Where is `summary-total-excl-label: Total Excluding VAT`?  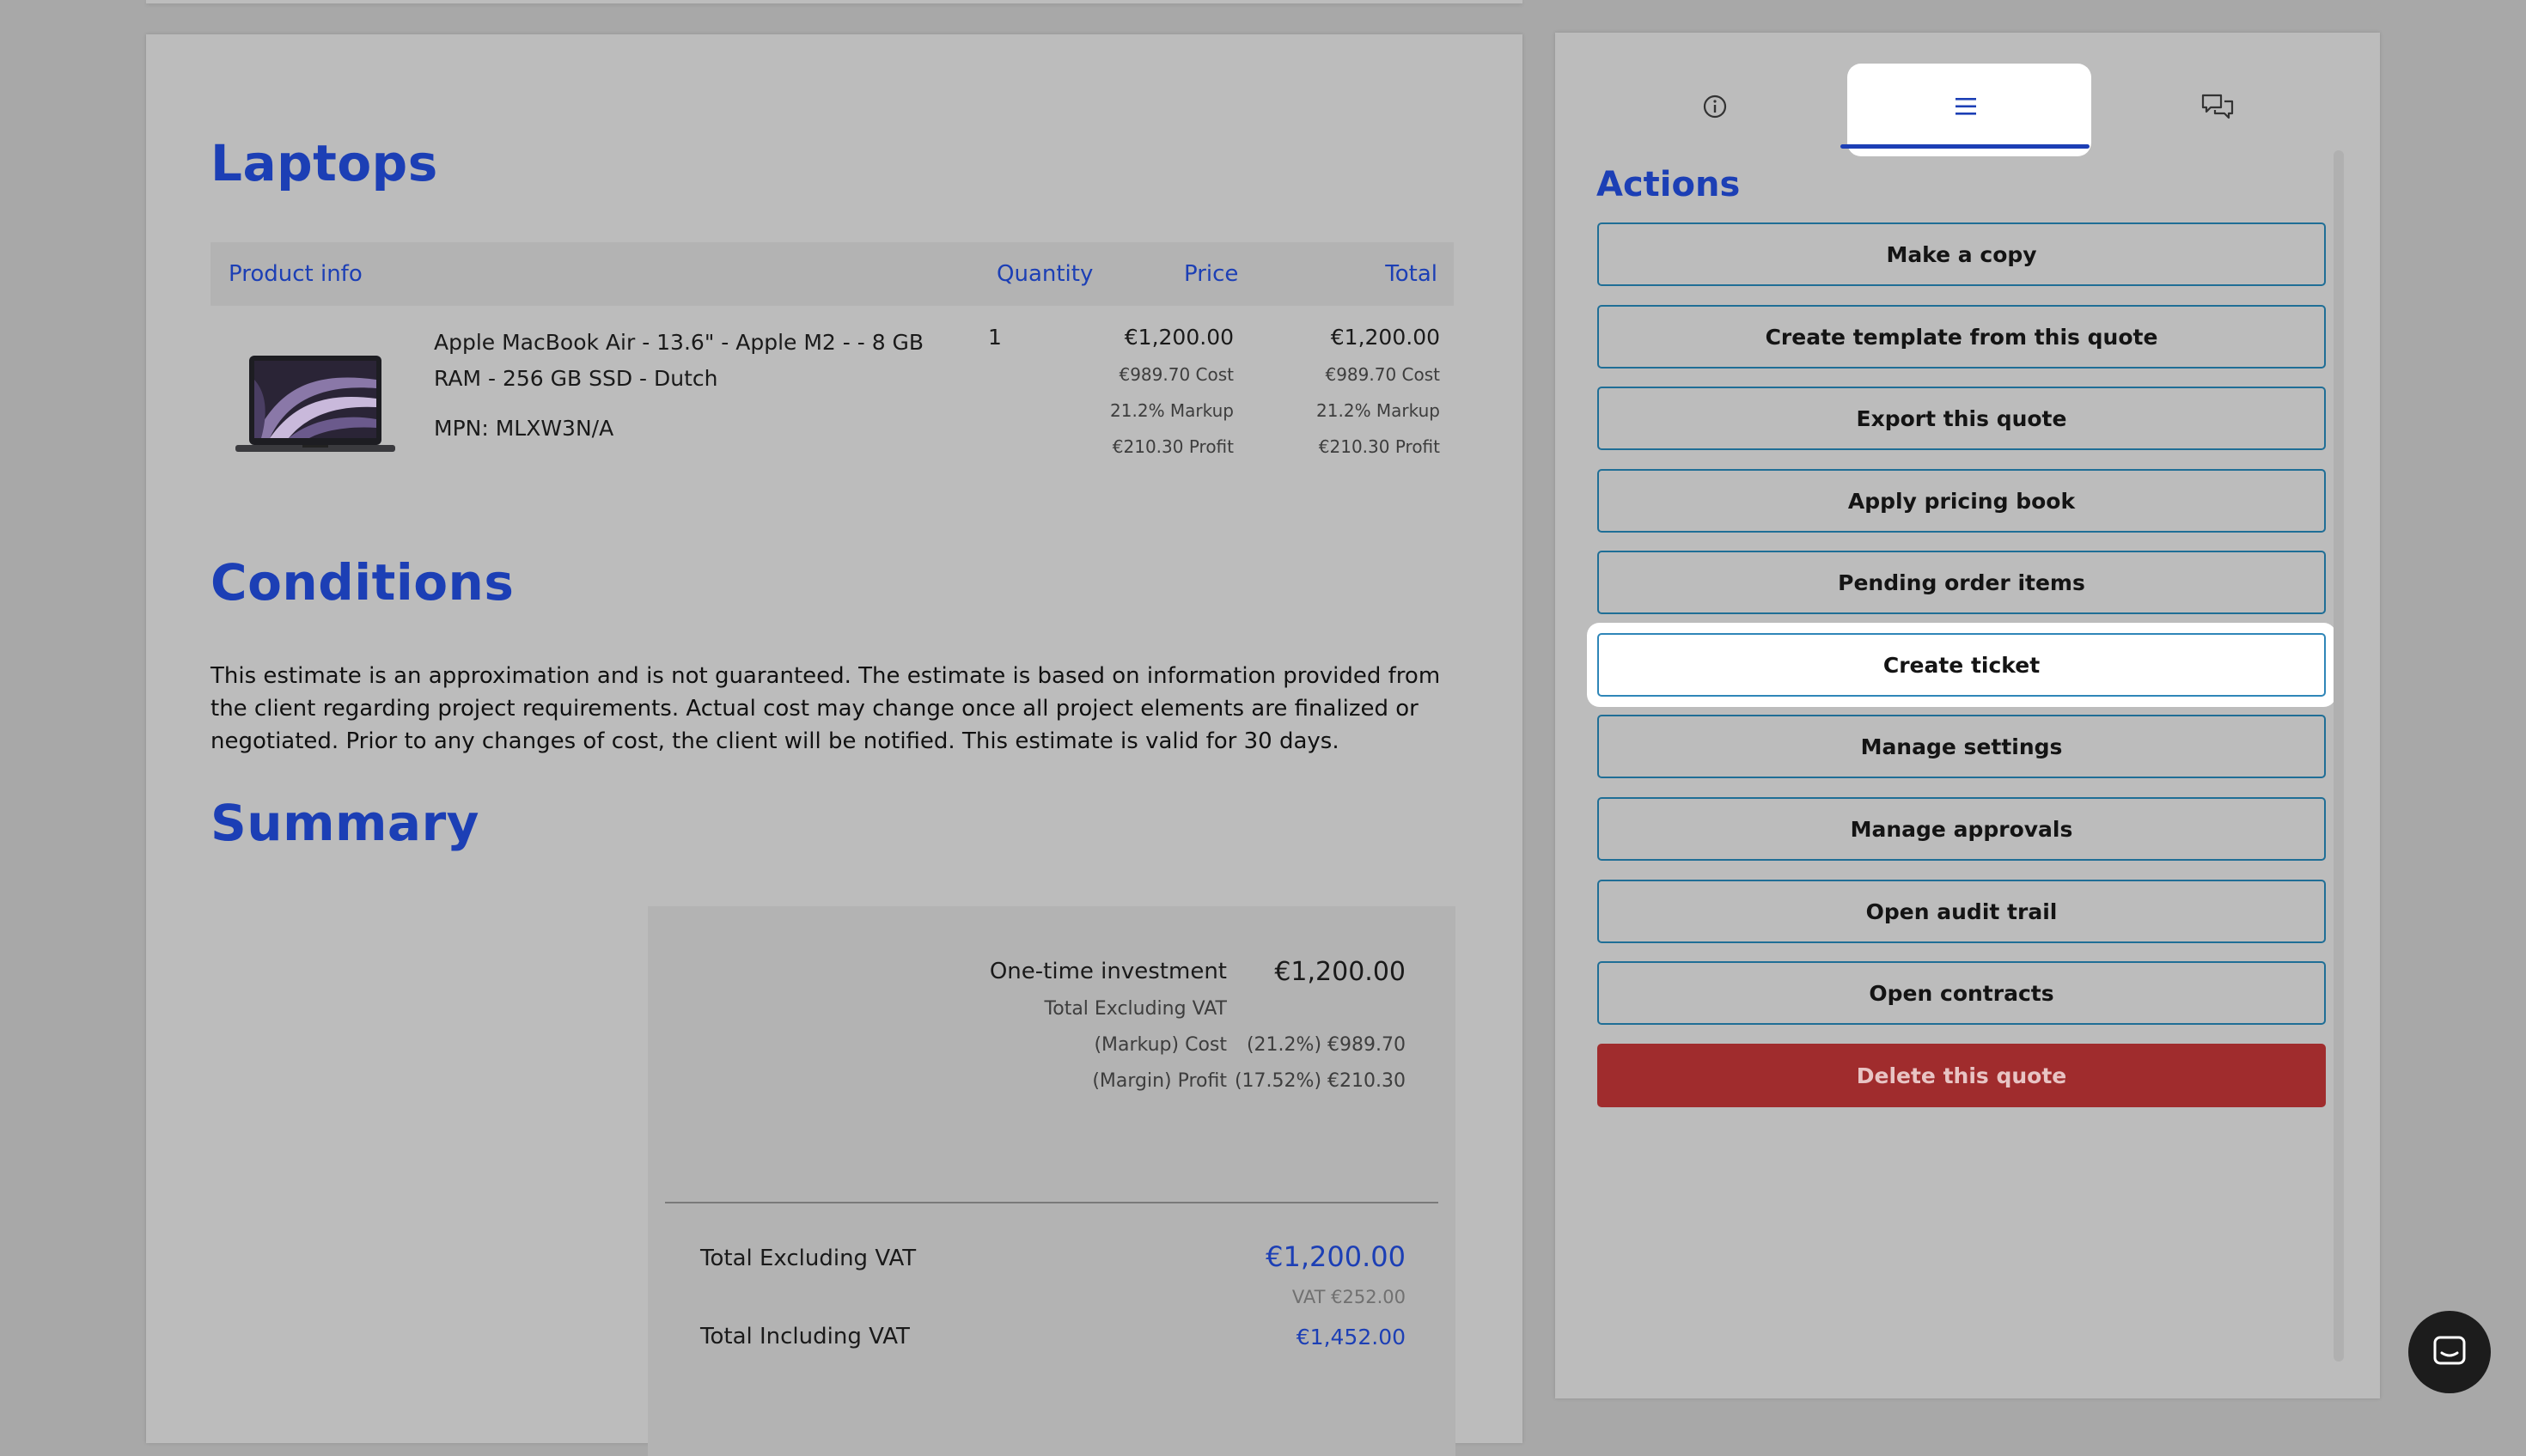 summary-total-excl-label: Total Excluding VAT is located at coordinates (808, 1259).